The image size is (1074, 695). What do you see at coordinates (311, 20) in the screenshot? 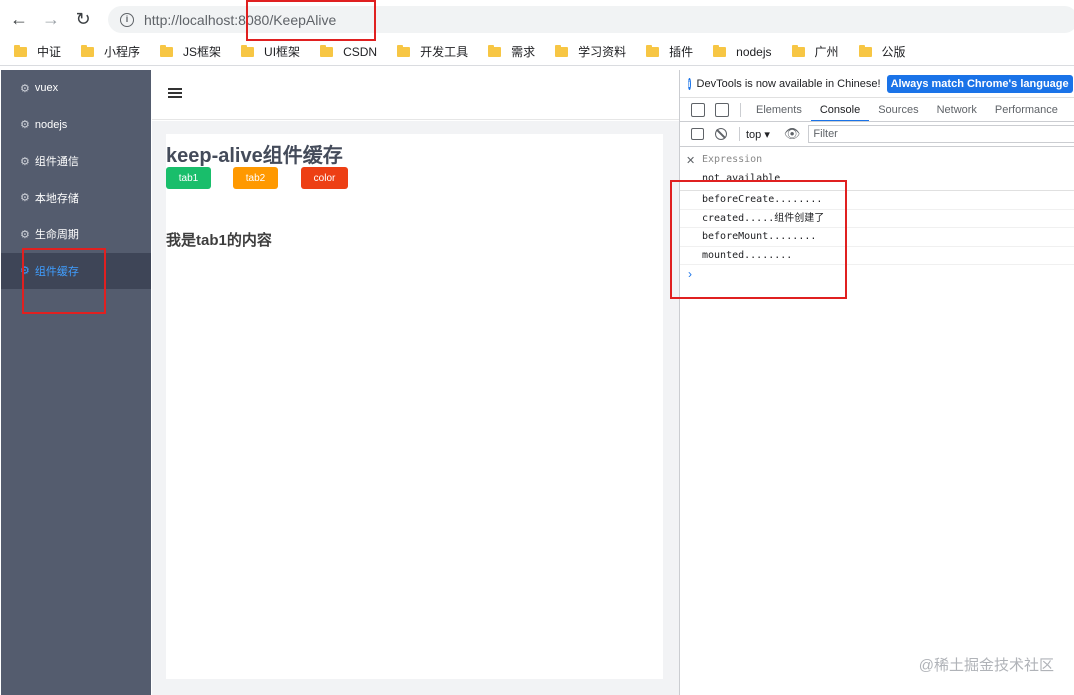
I see `annotation-box-url` at bounding box center [311, 20].